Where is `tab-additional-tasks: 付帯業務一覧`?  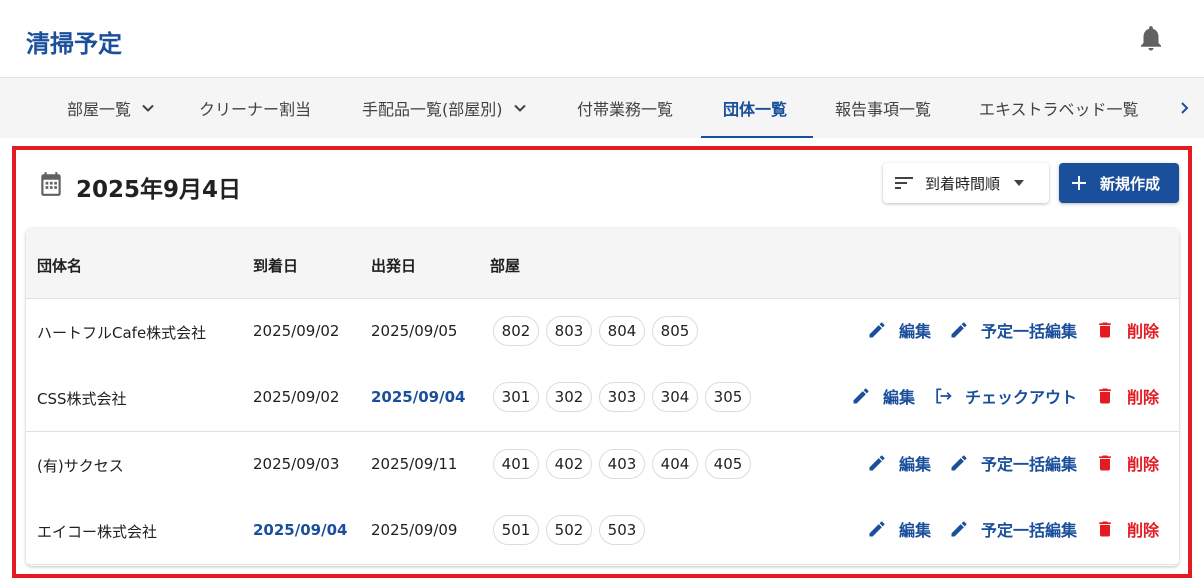 tab-additional-tasks: 付帯業務一覧 is located at coordinates (625, 108).